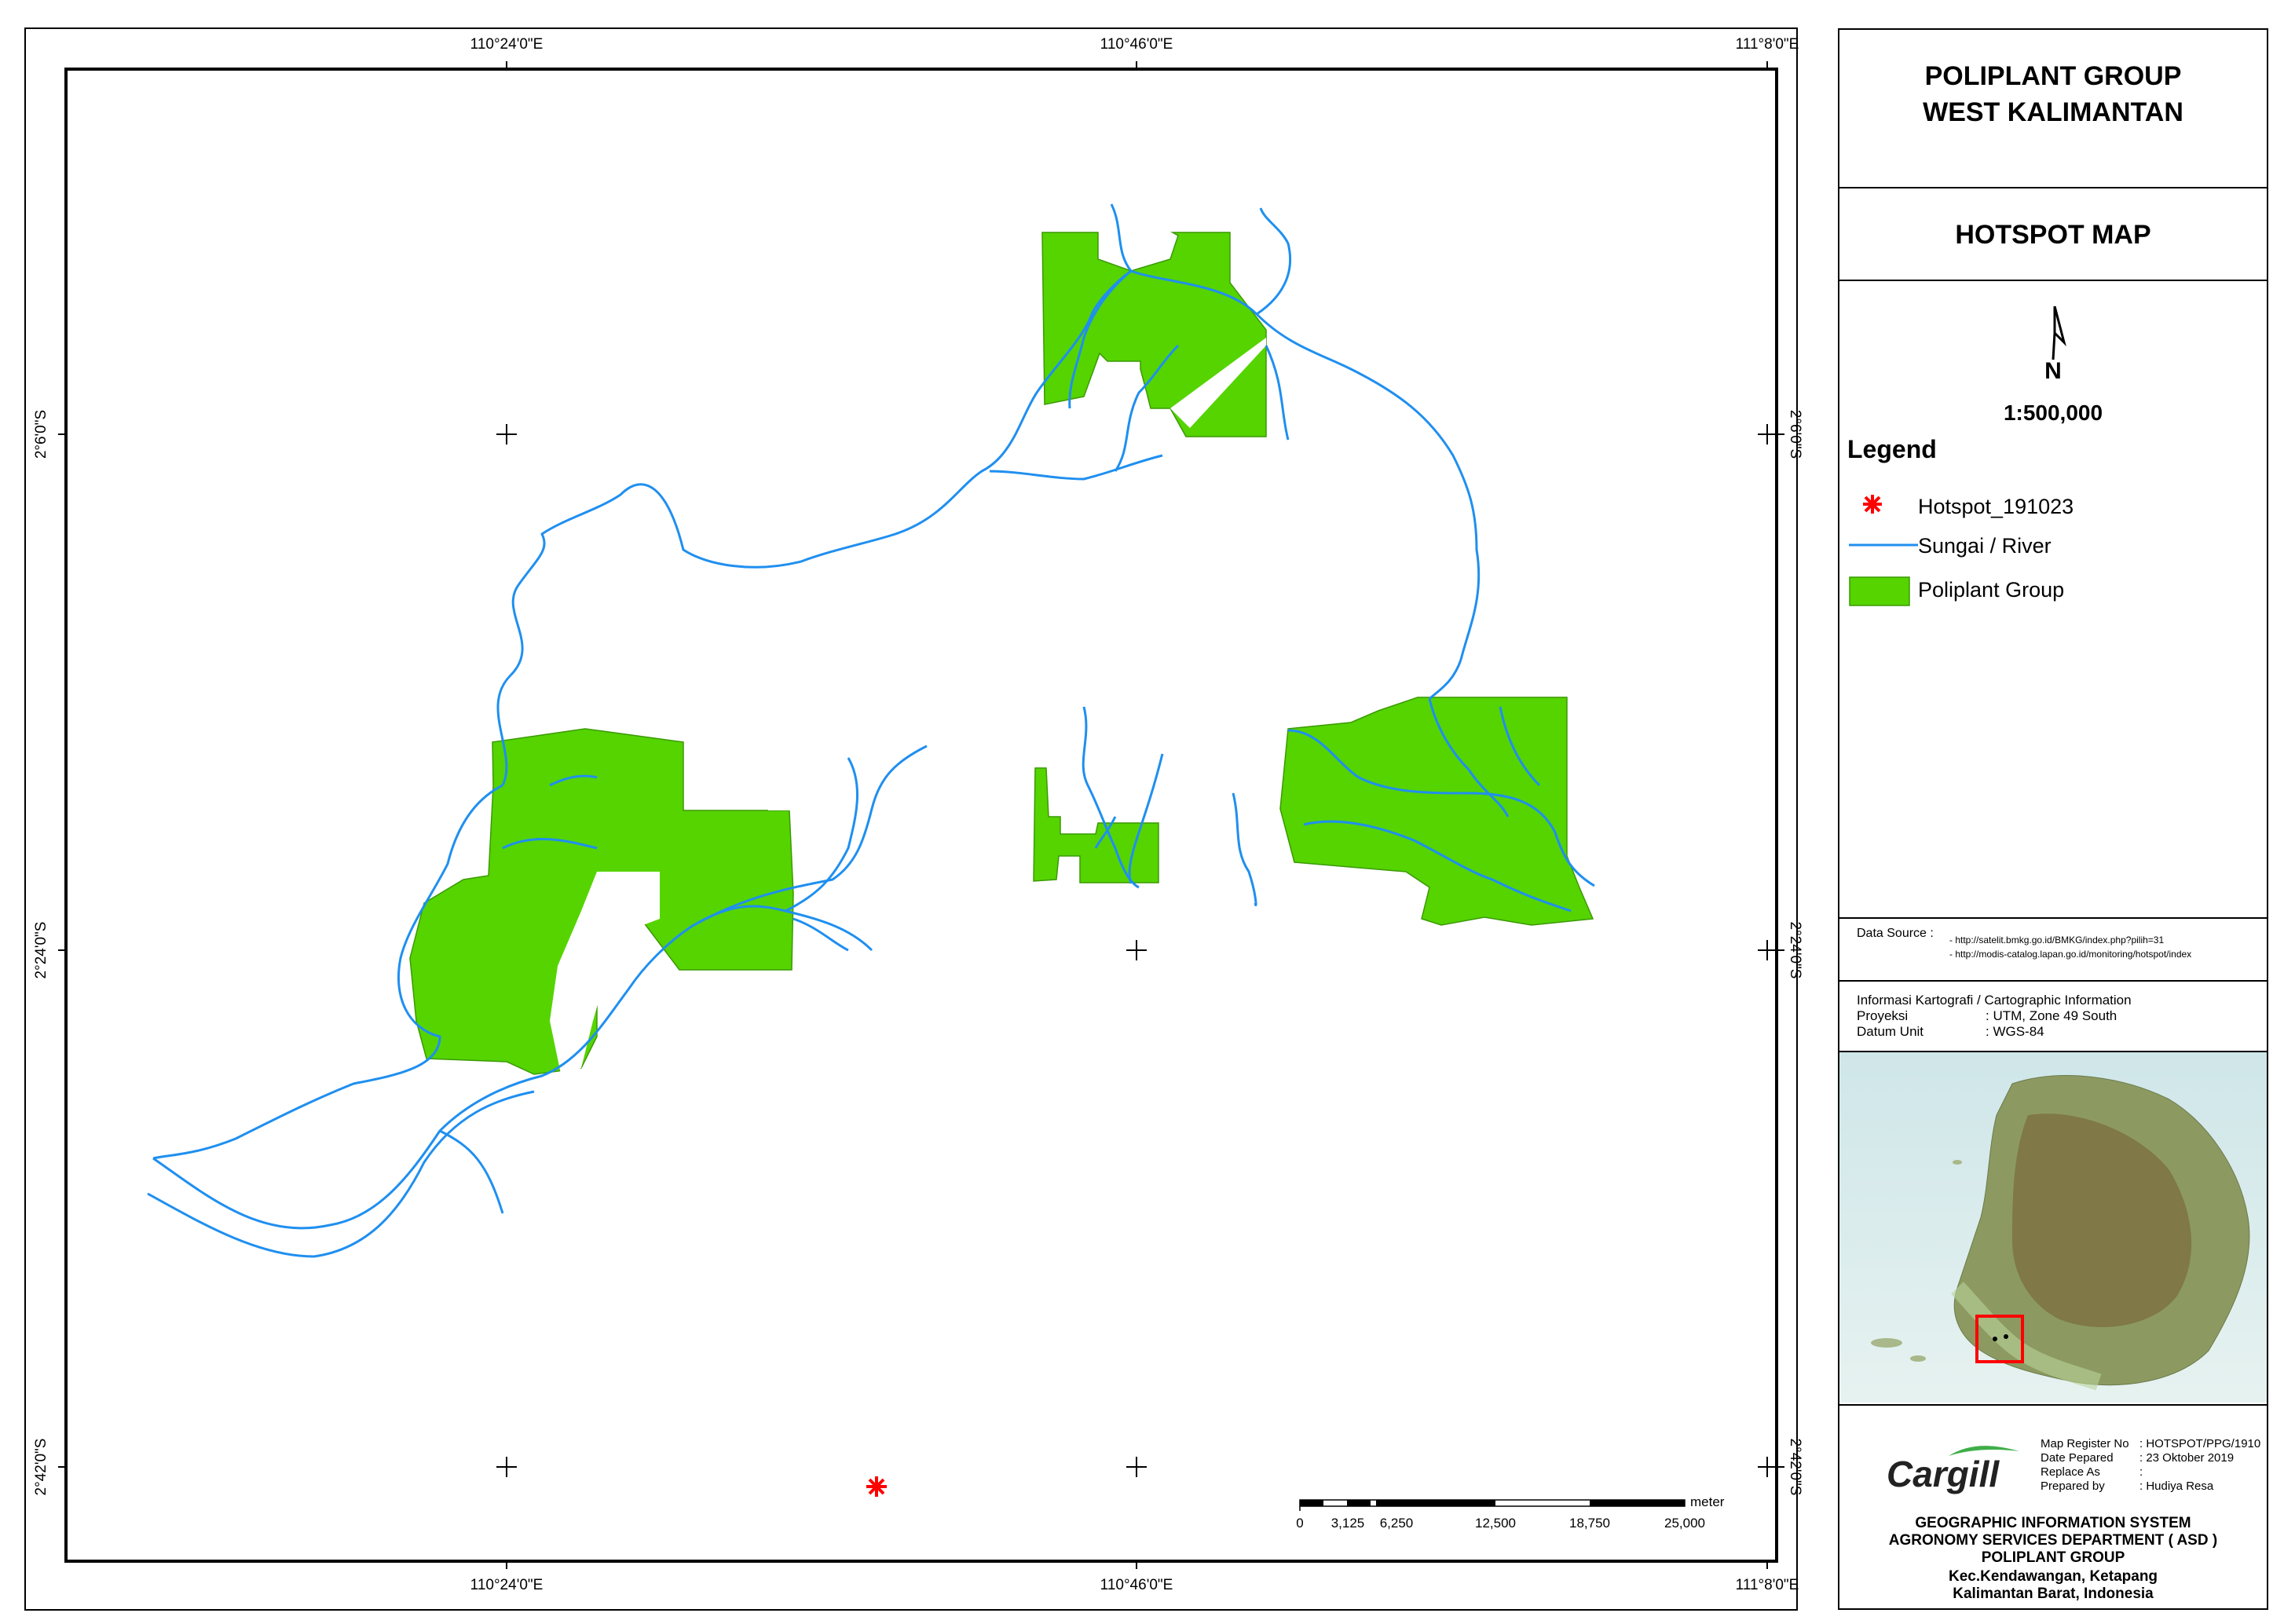  Describe the element at coordinates (2073, 1486) in the screenshot. I see `meta-key-prepared: Prepared by` at that location.